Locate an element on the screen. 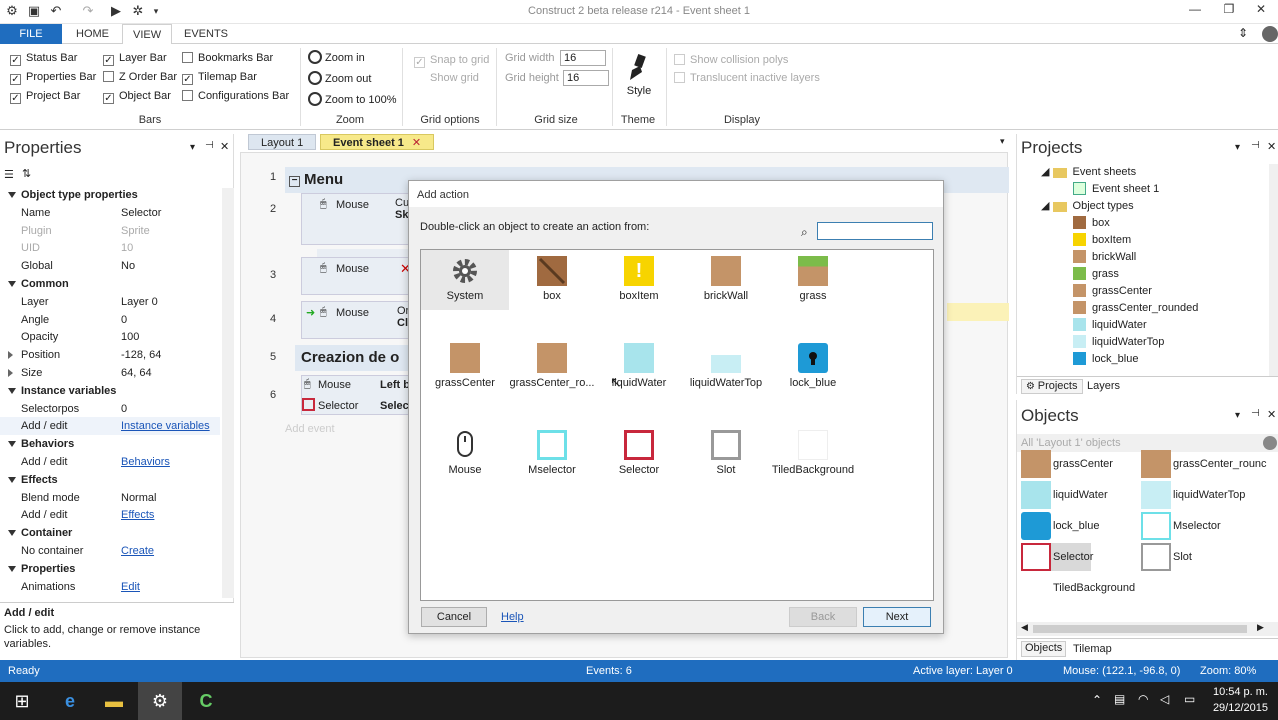 The image size is (1278, 720). tab-event-sheet-1: Event sheet 1 ✕ is located at coordinates (377, 142).